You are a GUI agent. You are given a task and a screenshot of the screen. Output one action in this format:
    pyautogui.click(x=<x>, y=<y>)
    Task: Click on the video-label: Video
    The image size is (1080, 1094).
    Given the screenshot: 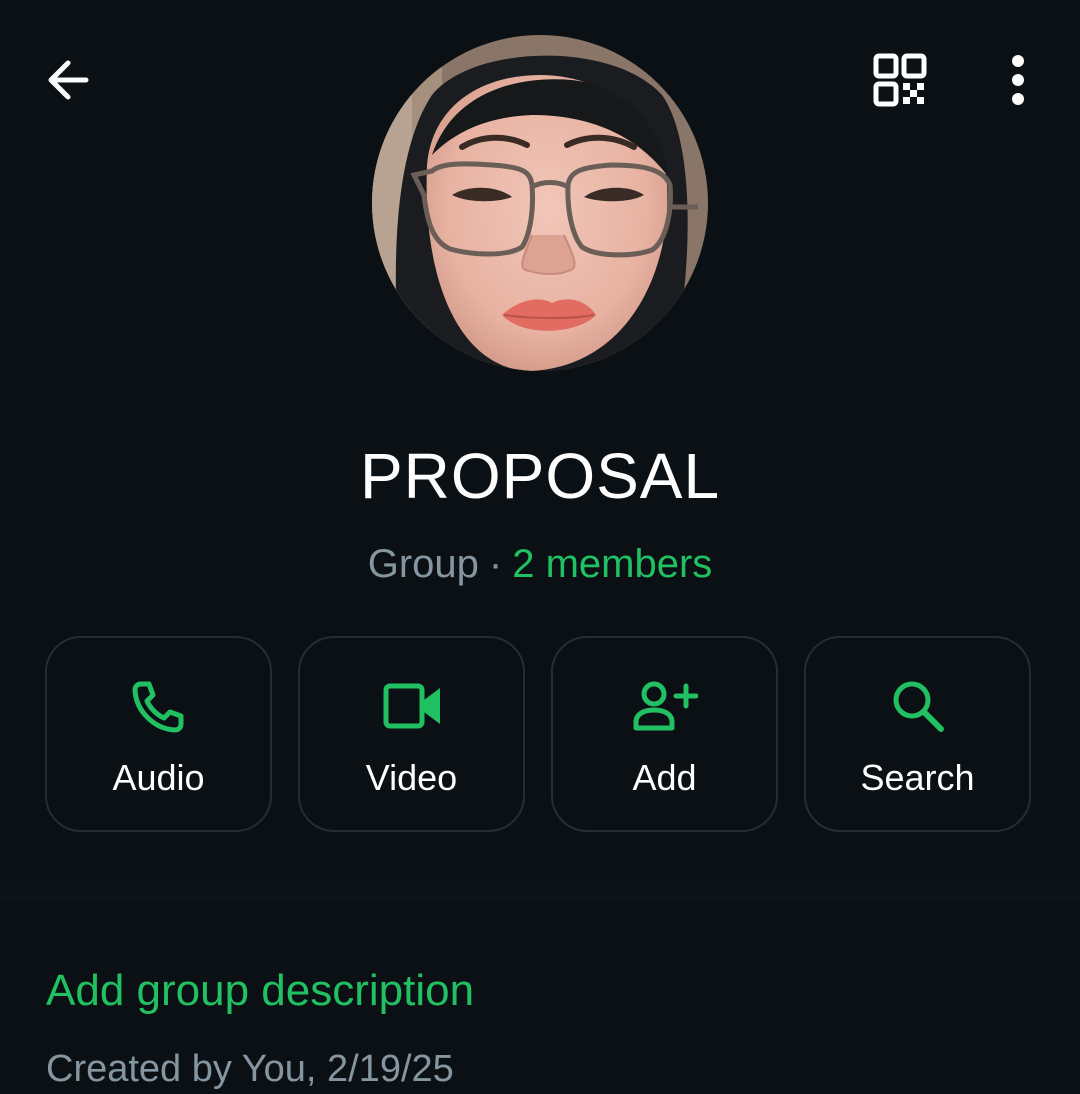 What is the action you would take?
    pyautogui.click(x=411, y=777)
    